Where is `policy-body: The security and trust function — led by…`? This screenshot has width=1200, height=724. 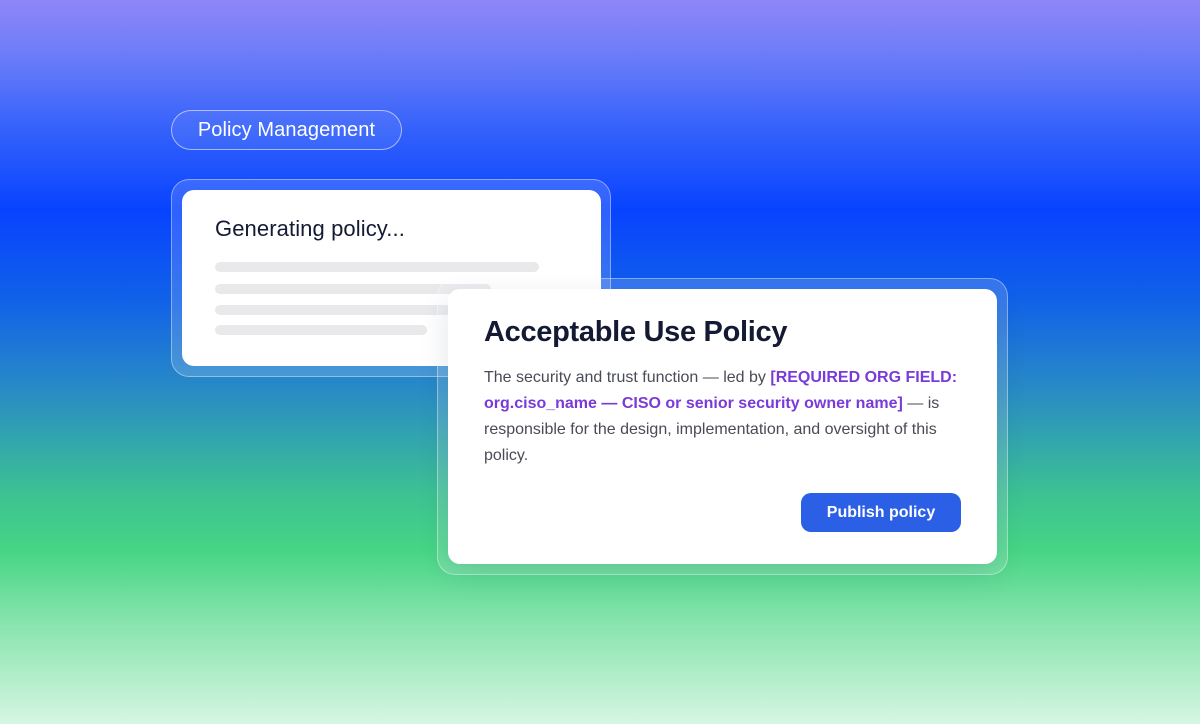 policy-body: The security and trust function — led by… is located at coordinates (724, 417).